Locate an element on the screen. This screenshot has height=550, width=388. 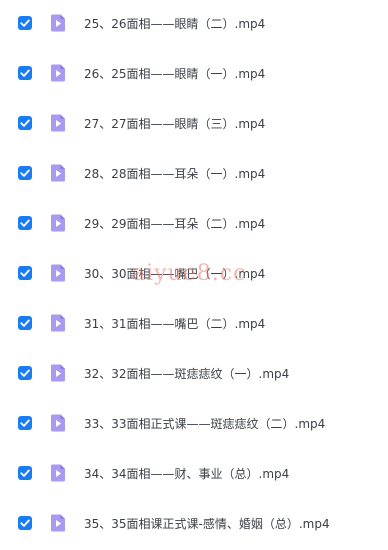
file-name: 25、26面相——眼睛（二）.mp4 is located at coordinates (174, 24).